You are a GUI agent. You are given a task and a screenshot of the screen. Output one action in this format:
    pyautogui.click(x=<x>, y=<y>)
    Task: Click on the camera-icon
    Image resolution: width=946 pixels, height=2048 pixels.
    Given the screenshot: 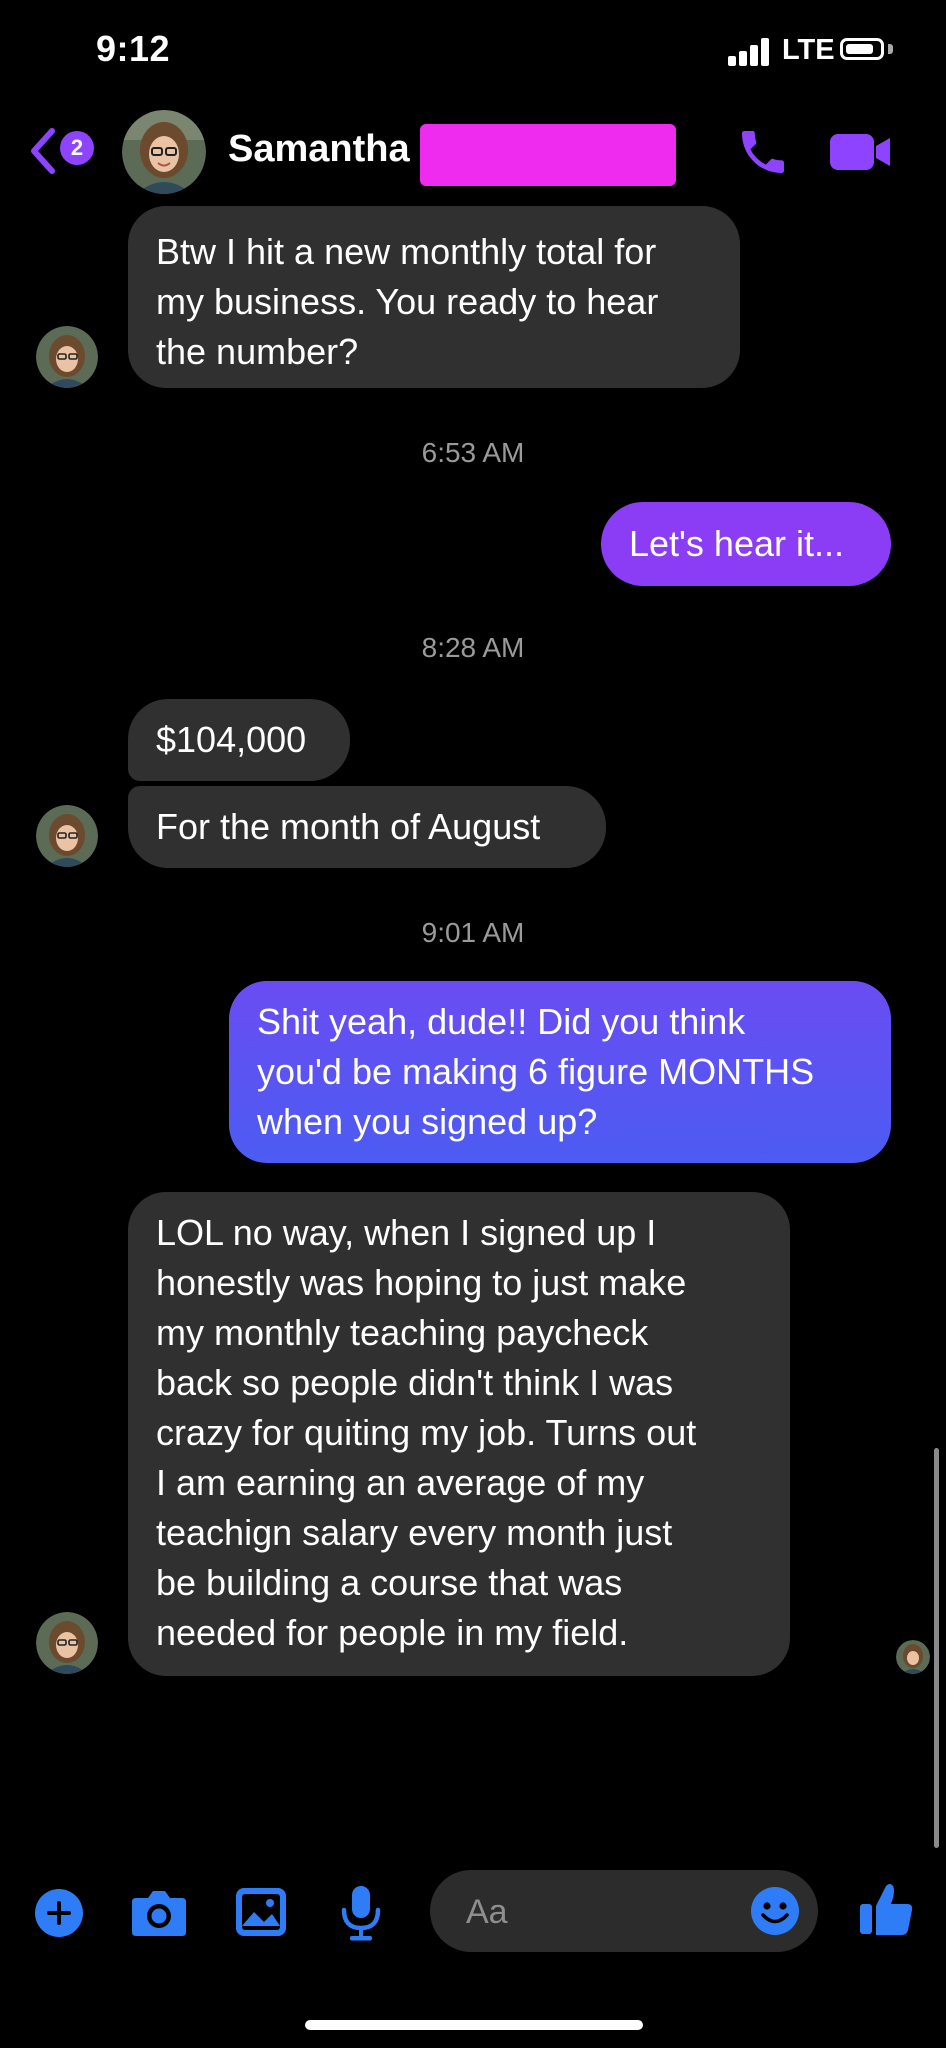 What is the action you would take?
    pyautogui.click(x=159, y=1913)
    